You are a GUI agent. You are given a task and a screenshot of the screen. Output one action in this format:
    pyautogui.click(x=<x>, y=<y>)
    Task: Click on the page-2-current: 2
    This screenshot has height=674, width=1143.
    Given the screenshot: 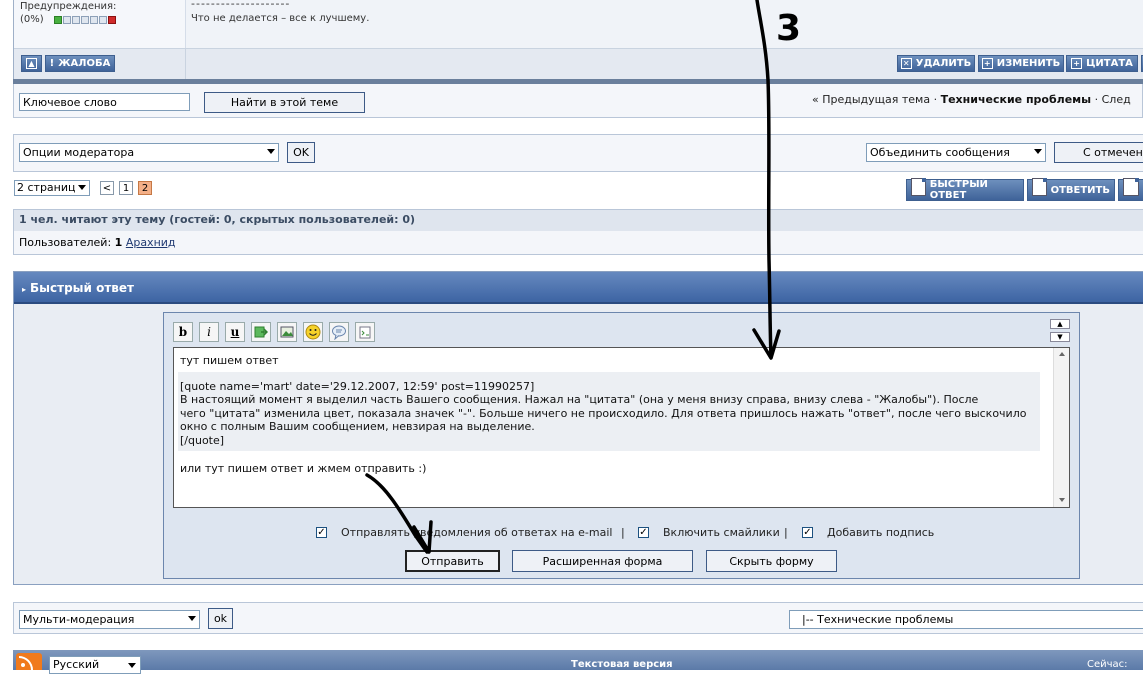 What is the action you would take?
    pyautogui.click(x=145, y=188)
    